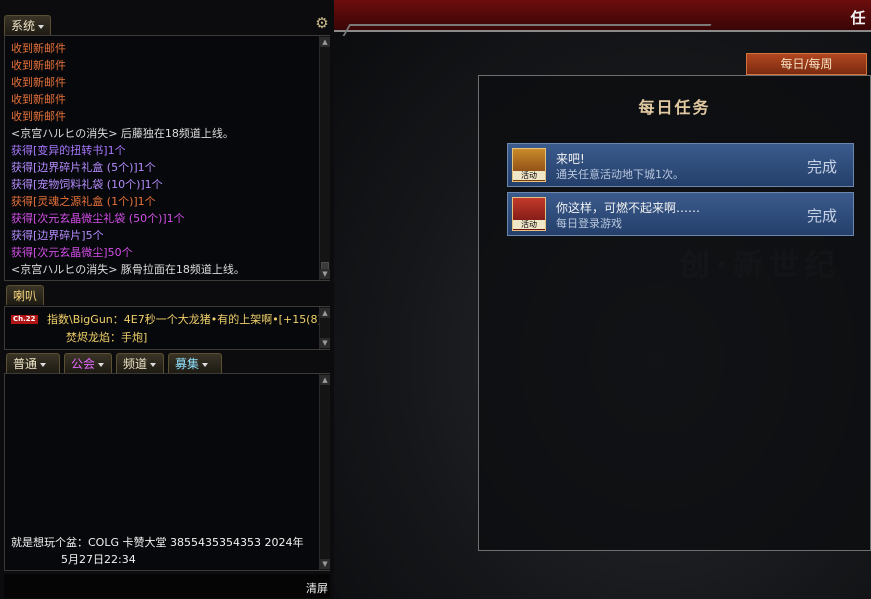 This screenshot has height=599, width=871. I want to click on quest-top-tab: 任, so click(858, 15).